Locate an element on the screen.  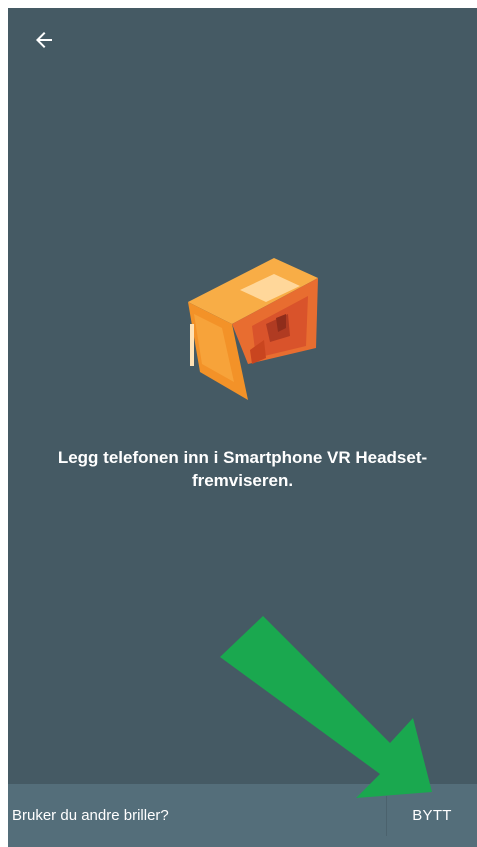
vr-headset-icon is located at coordinates (253, 329).